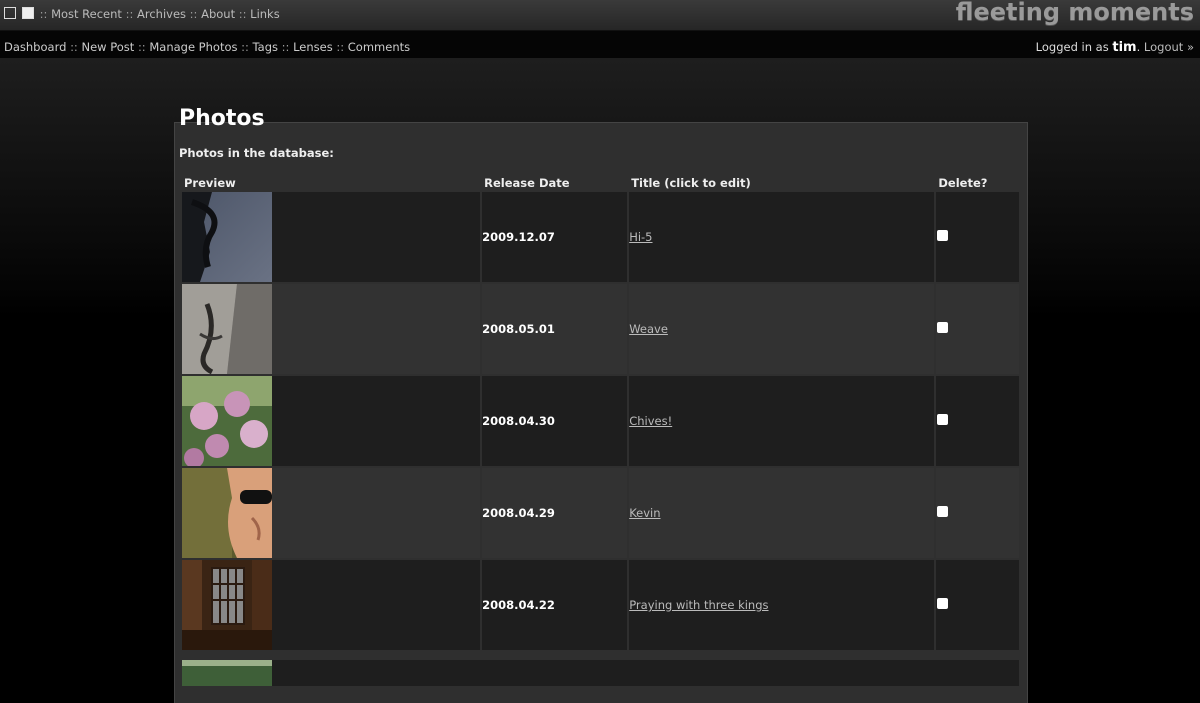  What do you see at coordinates (1124, 47) in the screenshot?
I see `username: tim` at bounding box center [1124, 47].